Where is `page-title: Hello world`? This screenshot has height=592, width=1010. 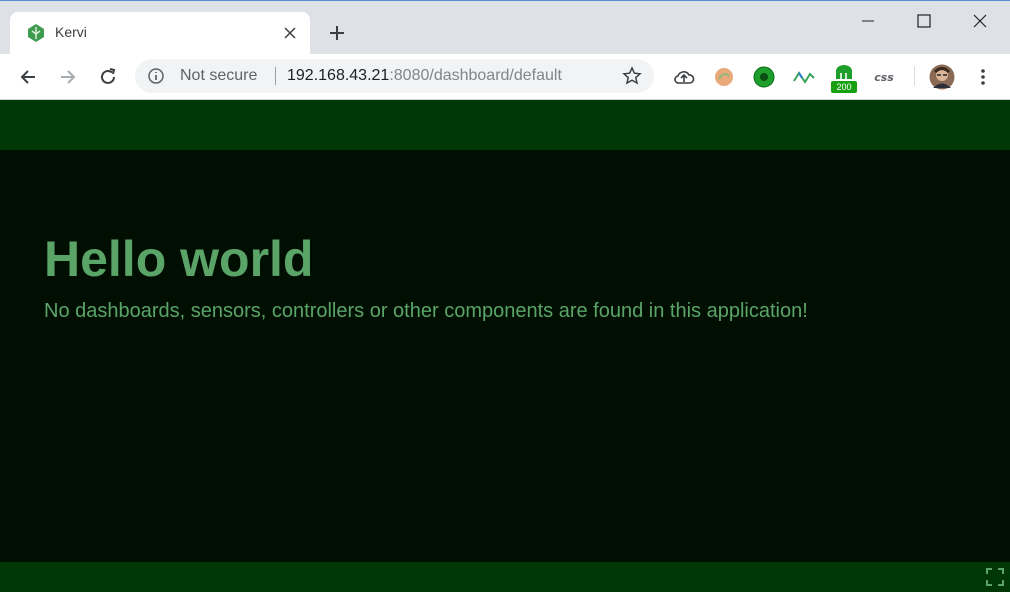 page-title: Hello world is located at coordinates (179, 259).